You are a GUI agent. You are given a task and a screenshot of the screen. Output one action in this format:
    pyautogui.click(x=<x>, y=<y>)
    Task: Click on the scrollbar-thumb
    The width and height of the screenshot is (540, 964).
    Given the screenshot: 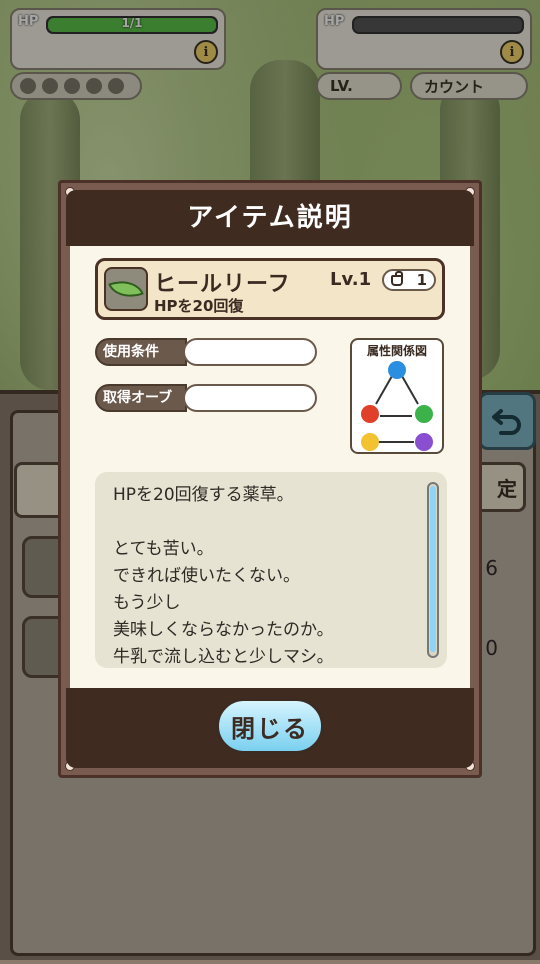 What is the action you would take?
    pyautogui.click(x=433, y=569)
    